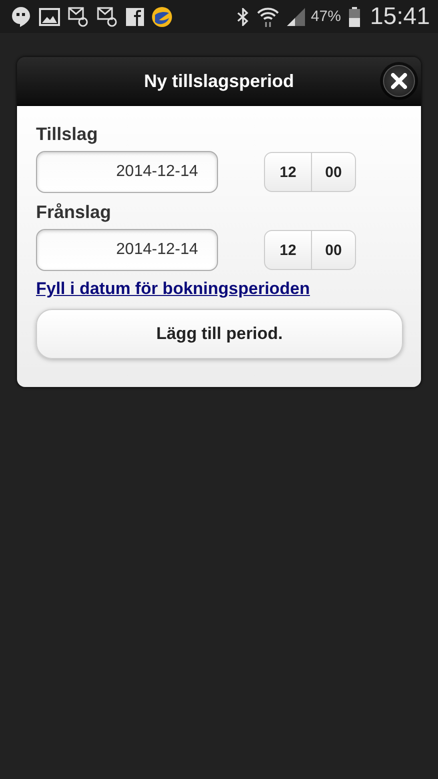 The width and height of the screenshot is (438, 779). Describe the element at coordinates (135, 17) in the screenshot. I see `social-app-icon` at that location.